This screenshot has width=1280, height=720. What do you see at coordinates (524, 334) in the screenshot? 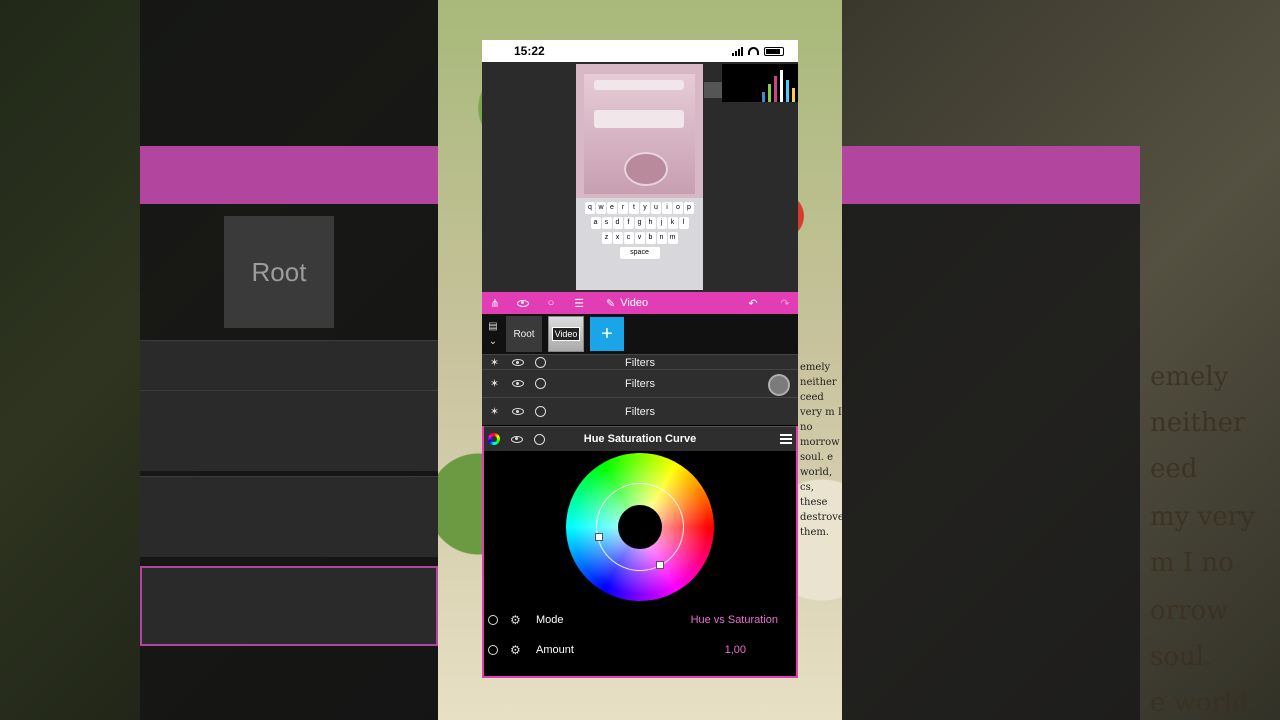
I see `layer-root-button: Root` at bounding box center [524, 334].